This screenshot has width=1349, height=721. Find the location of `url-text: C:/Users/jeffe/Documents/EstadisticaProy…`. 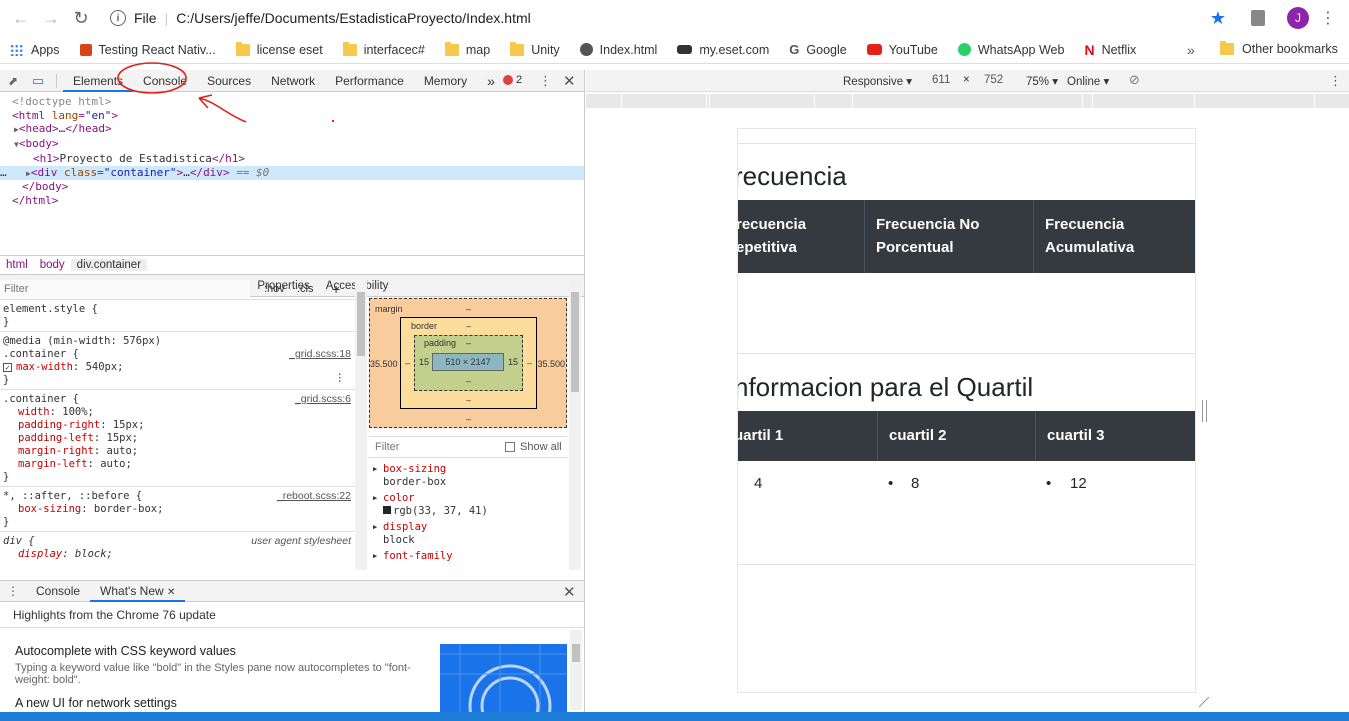

url-text: C:/Users/jeffe/Documents/EstadisticaProy… is located at coordinates (353, 18).